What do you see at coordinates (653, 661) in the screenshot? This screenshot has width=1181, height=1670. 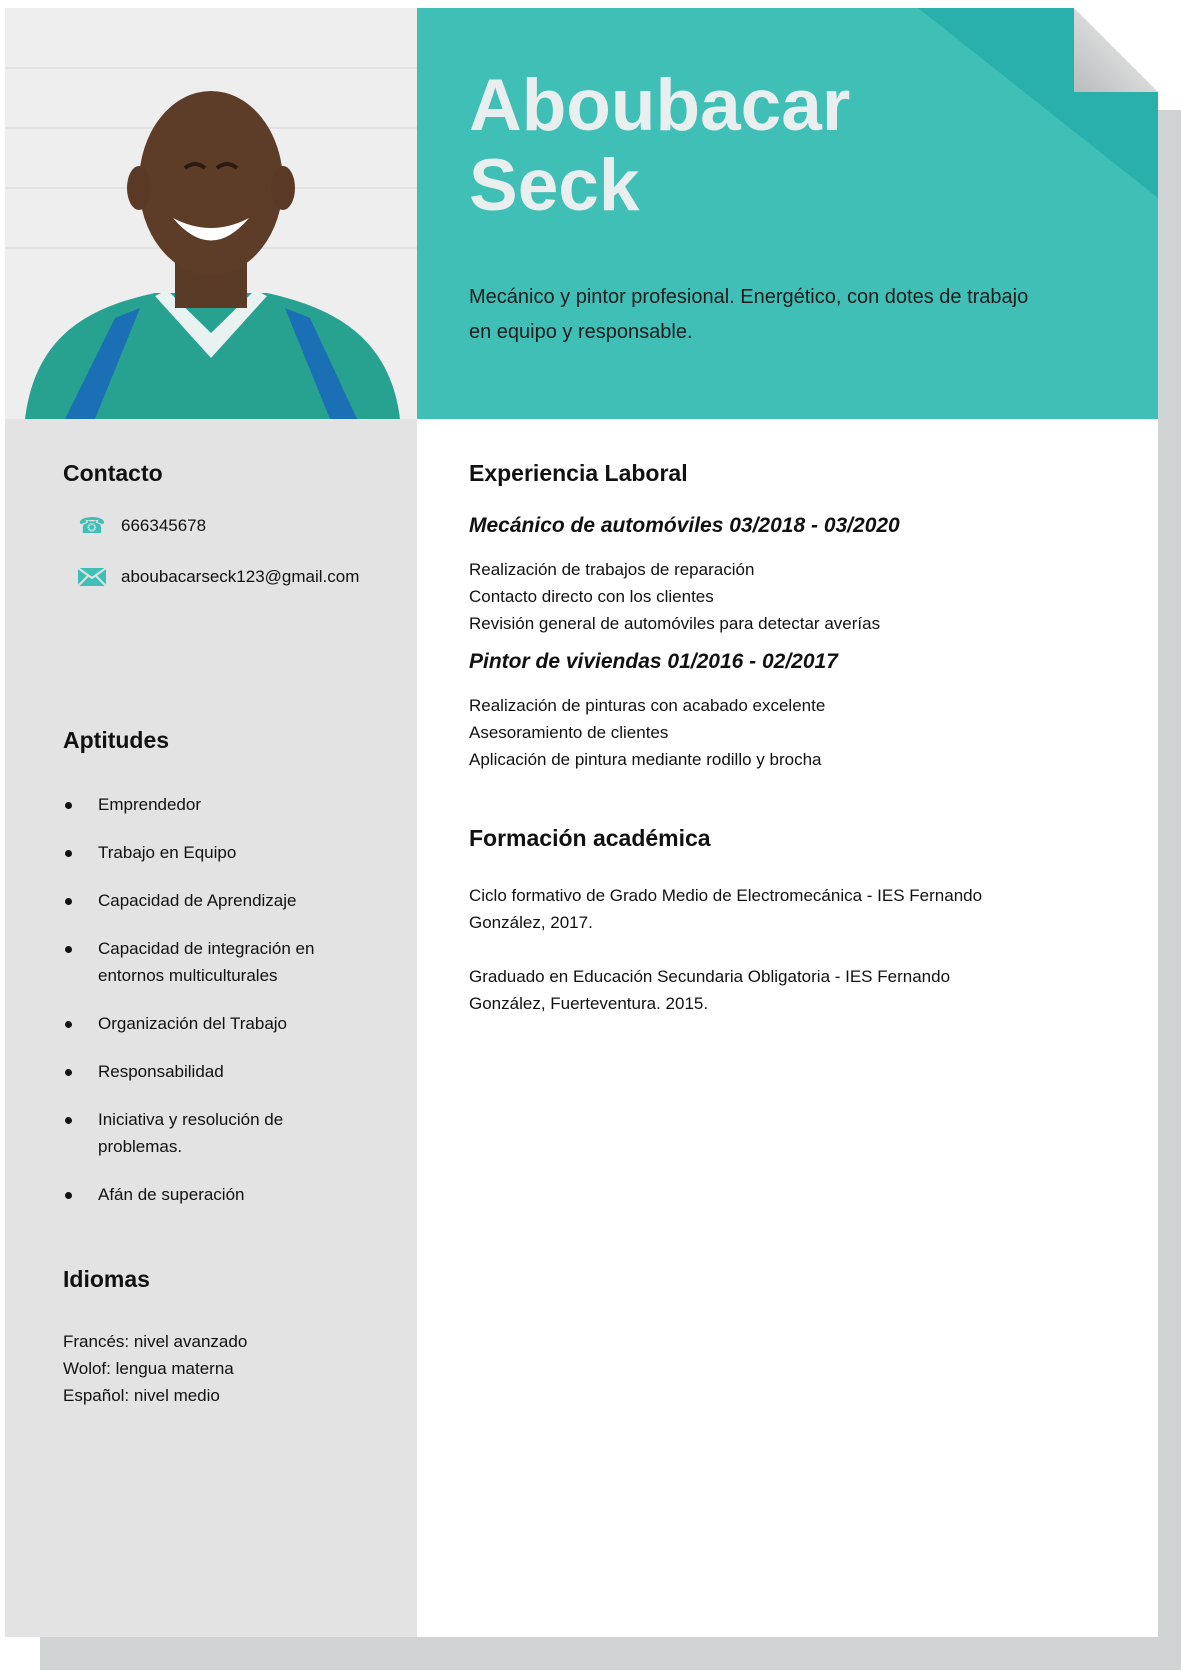 I see `job-title: Pintor de viviendas 01/2016 - 02/2017` at bounding box center [653, 661].